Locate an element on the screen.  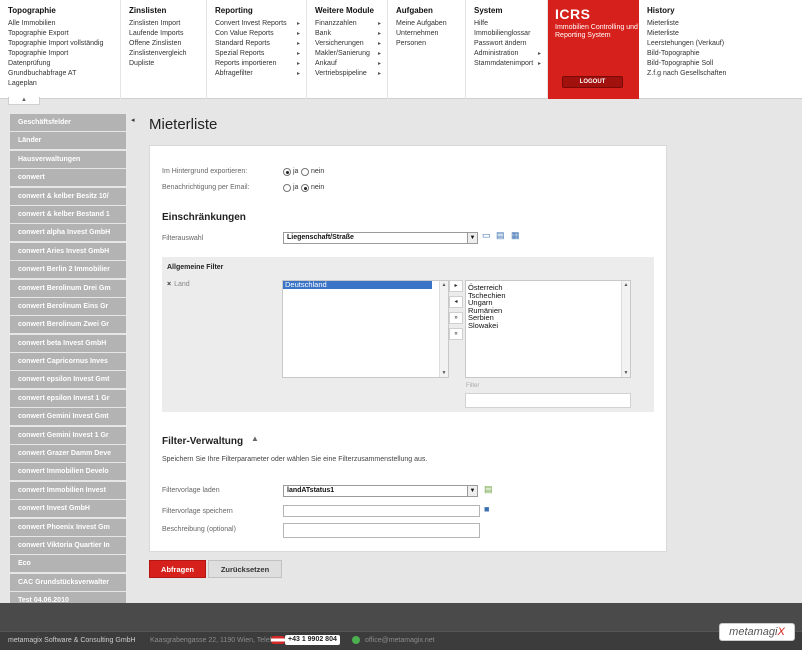
menu-item: Dupliste is located at coordinates (167, 64).